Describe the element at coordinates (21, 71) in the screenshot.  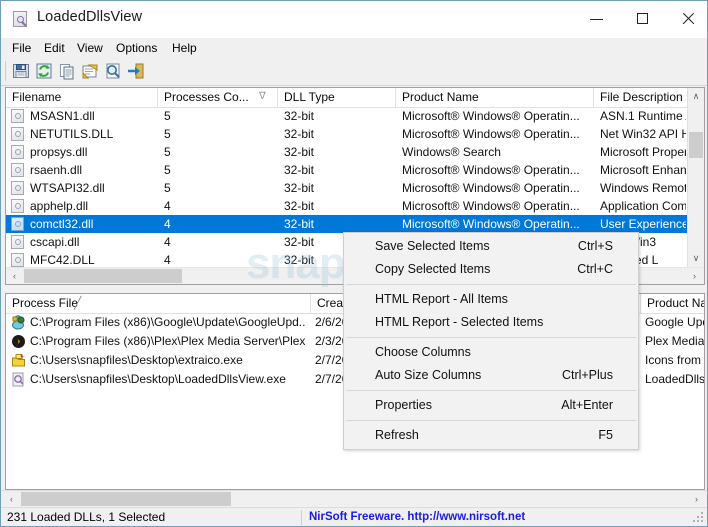
I see `save-button` at that location.